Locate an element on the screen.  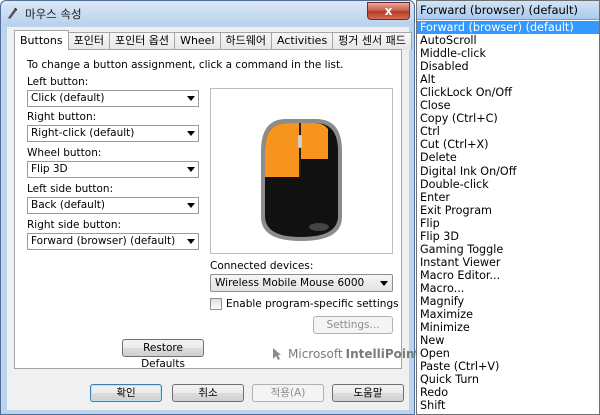
dropdown-item: Flip is located at coordinates (508, 223).